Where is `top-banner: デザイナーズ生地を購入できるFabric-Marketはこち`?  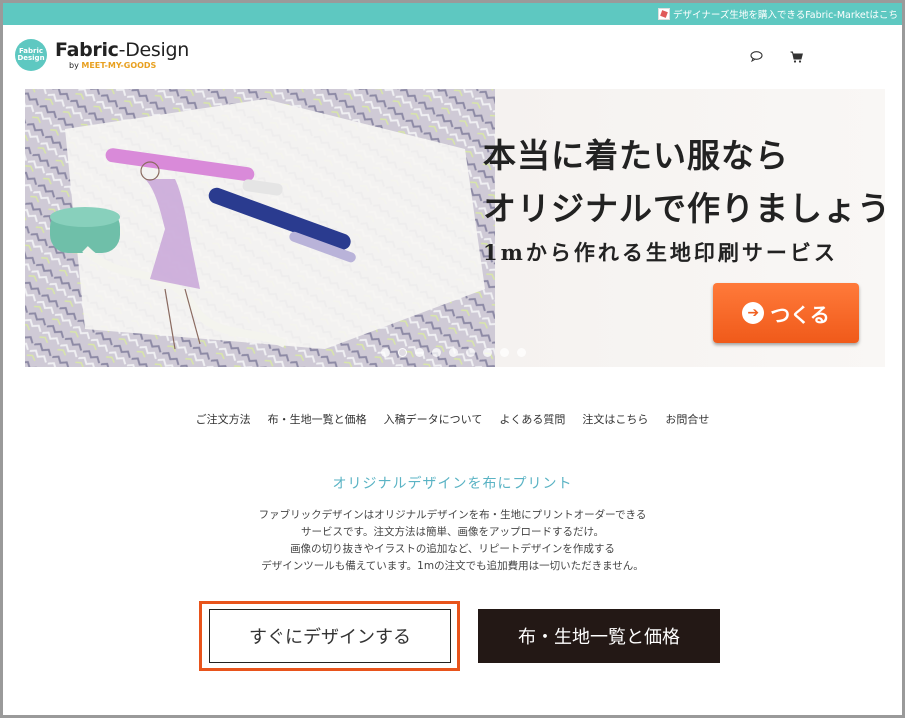 top-banner: デザイナーズ生地を購入できるFabric-Marketはこち is located at coordinates (452, 14).